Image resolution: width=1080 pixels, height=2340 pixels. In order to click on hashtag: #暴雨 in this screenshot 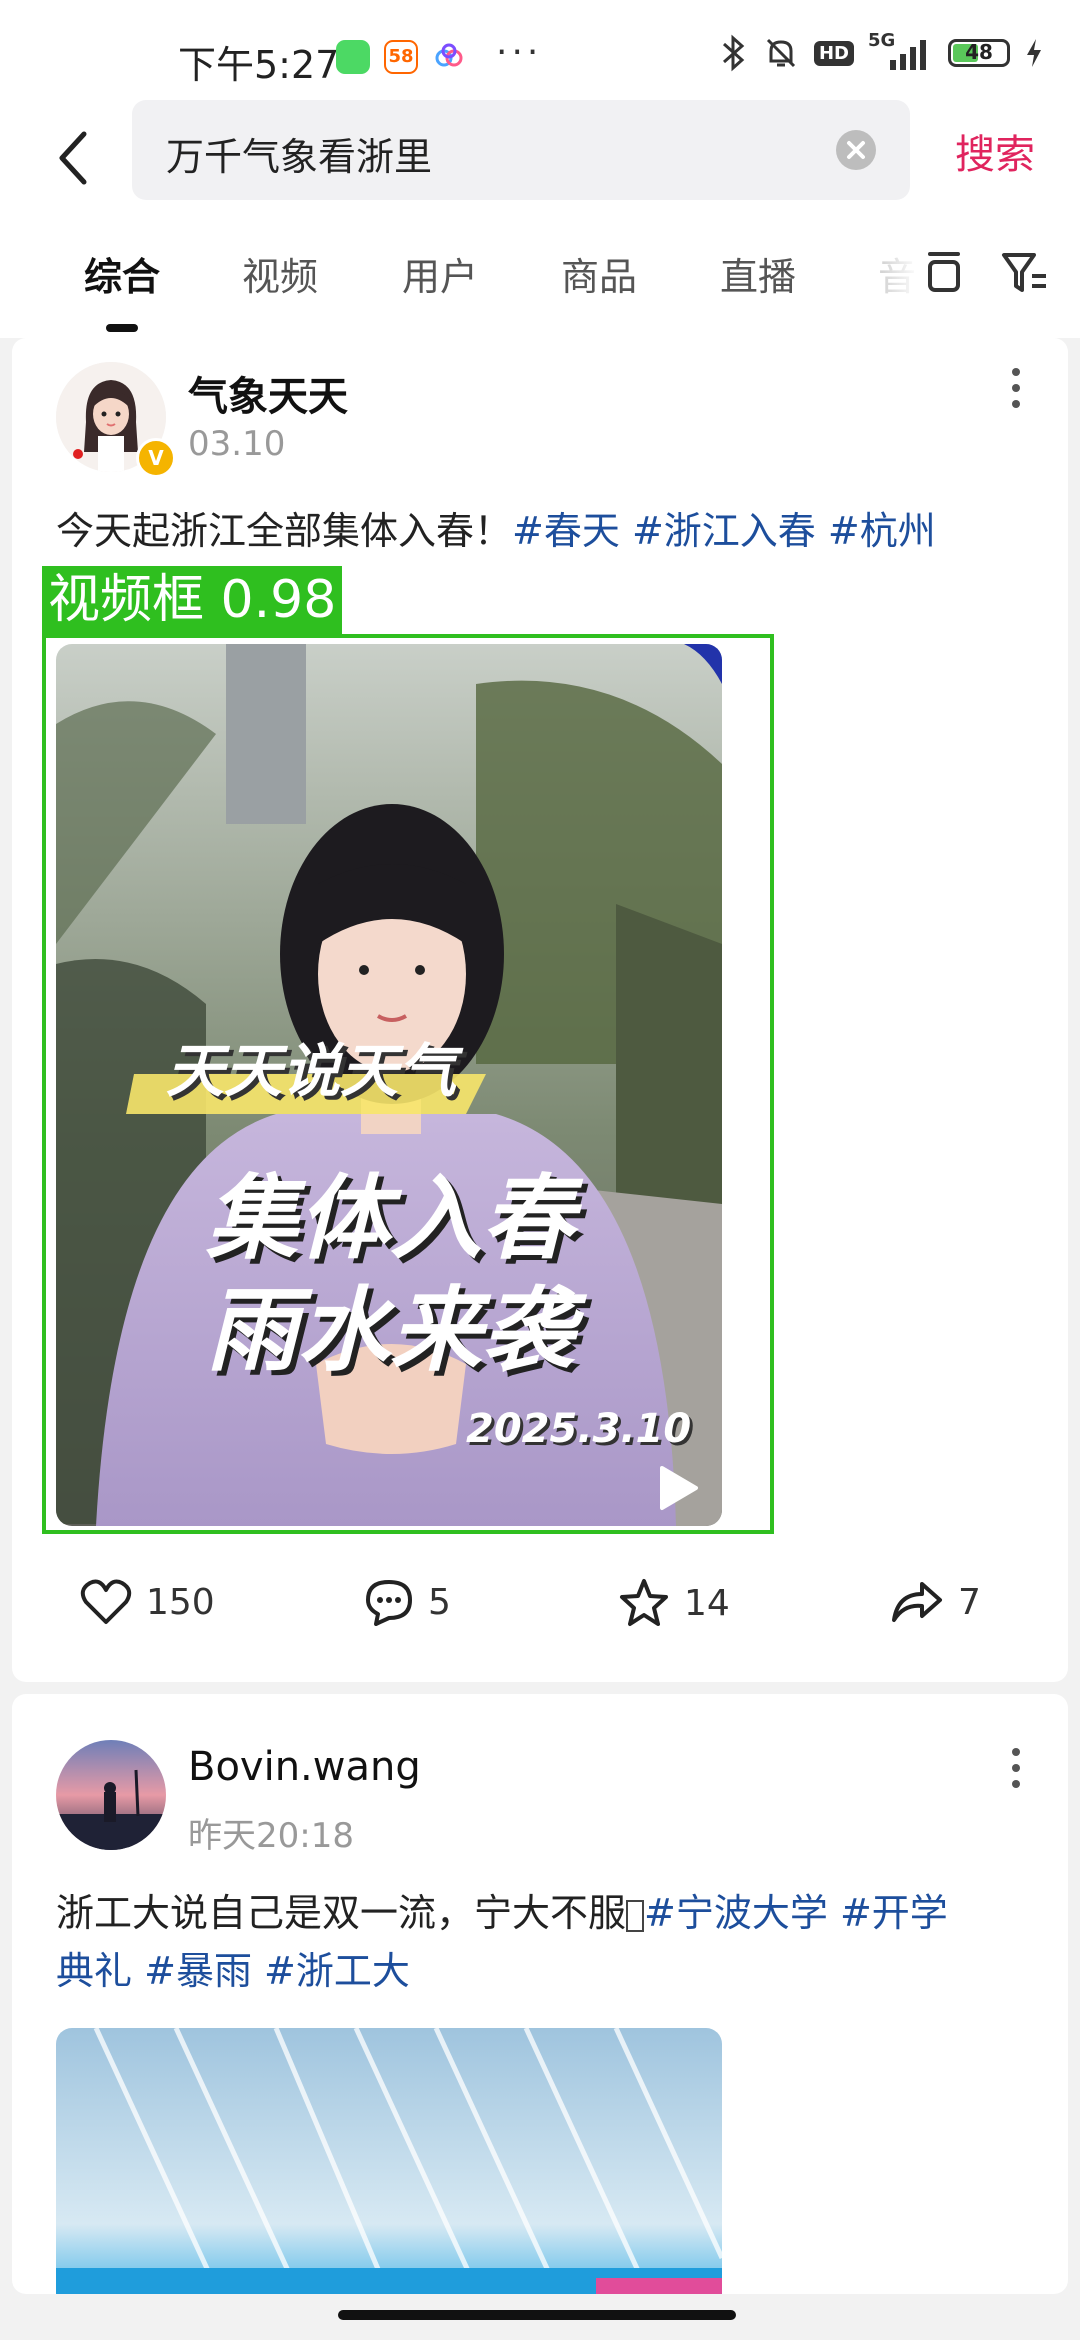, I will do `click(198, 1971)`.